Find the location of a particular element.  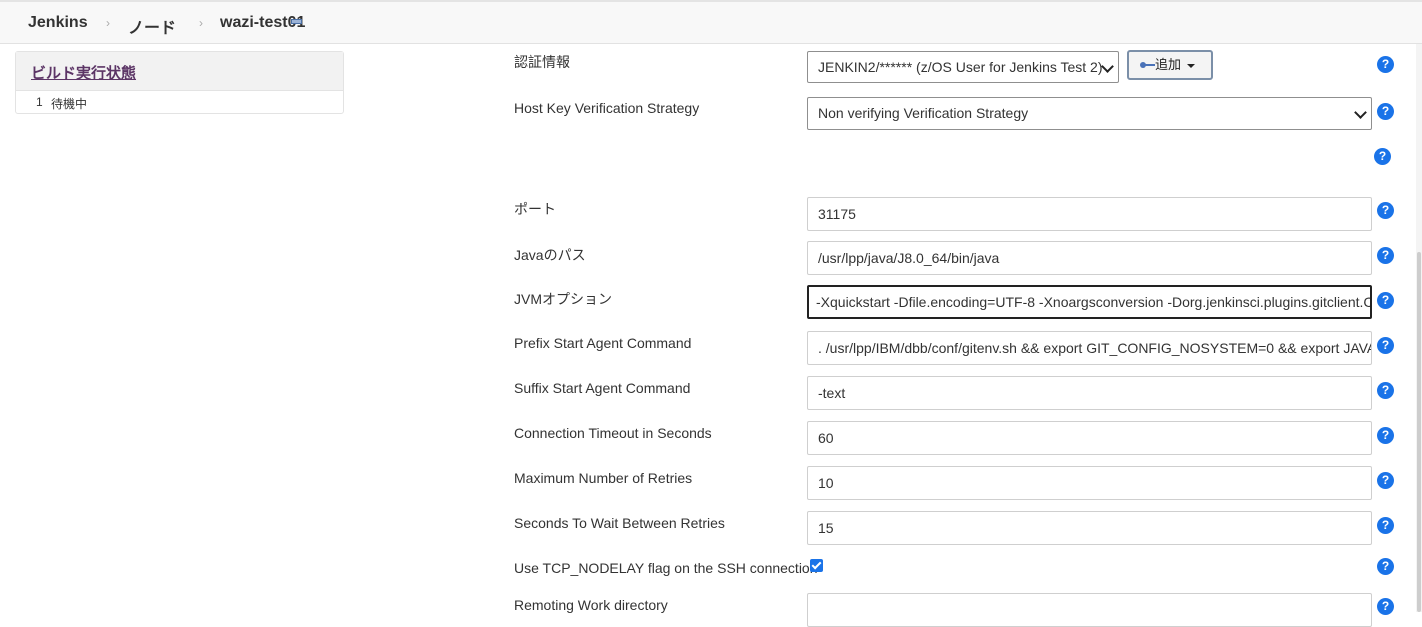

host-key-label: Host Key Verification Strategy is located at coordinates (607, 108).